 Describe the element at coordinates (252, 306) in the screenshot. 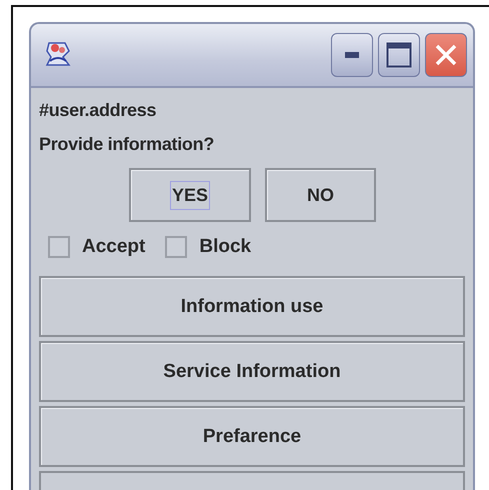

I see `section-button: Information use` at that location.